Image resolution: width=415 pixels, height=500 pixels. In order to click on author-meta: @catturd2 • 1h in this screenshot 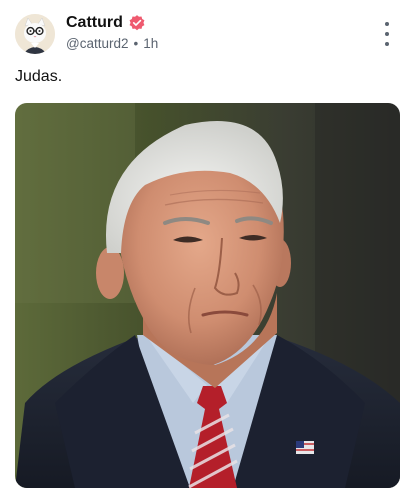, I will do `click(112, 43)`.